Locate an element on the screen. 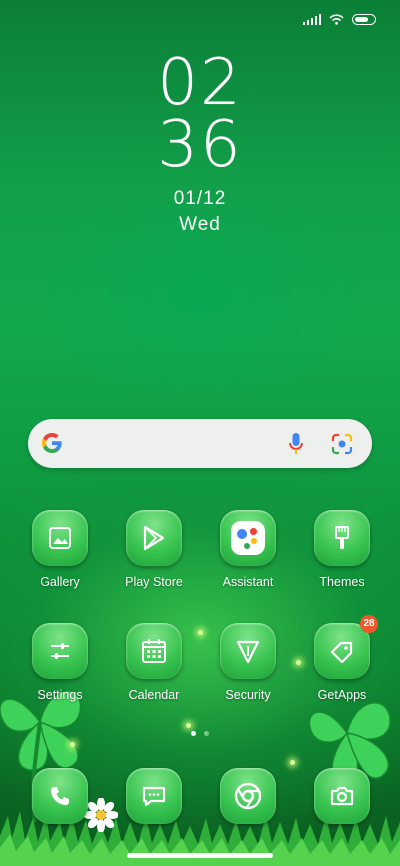 This screenshot has width=400, height=866. chrome-icon is located at coordinates (248, 796).